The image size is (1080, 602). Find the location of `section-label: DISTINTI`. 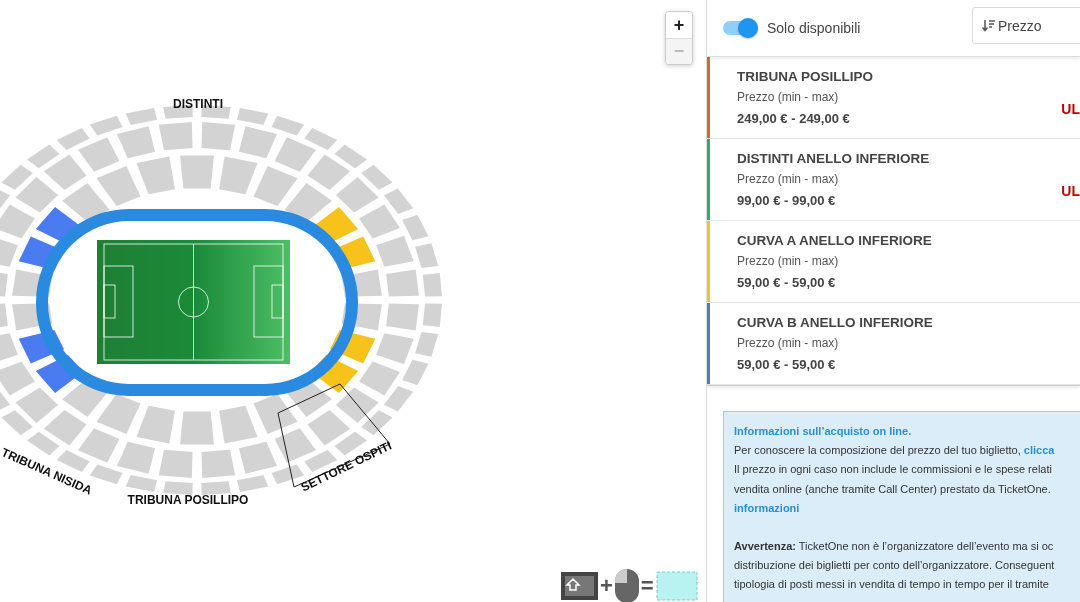

section-label: DISTINTI is located at coordinates (198, 104).